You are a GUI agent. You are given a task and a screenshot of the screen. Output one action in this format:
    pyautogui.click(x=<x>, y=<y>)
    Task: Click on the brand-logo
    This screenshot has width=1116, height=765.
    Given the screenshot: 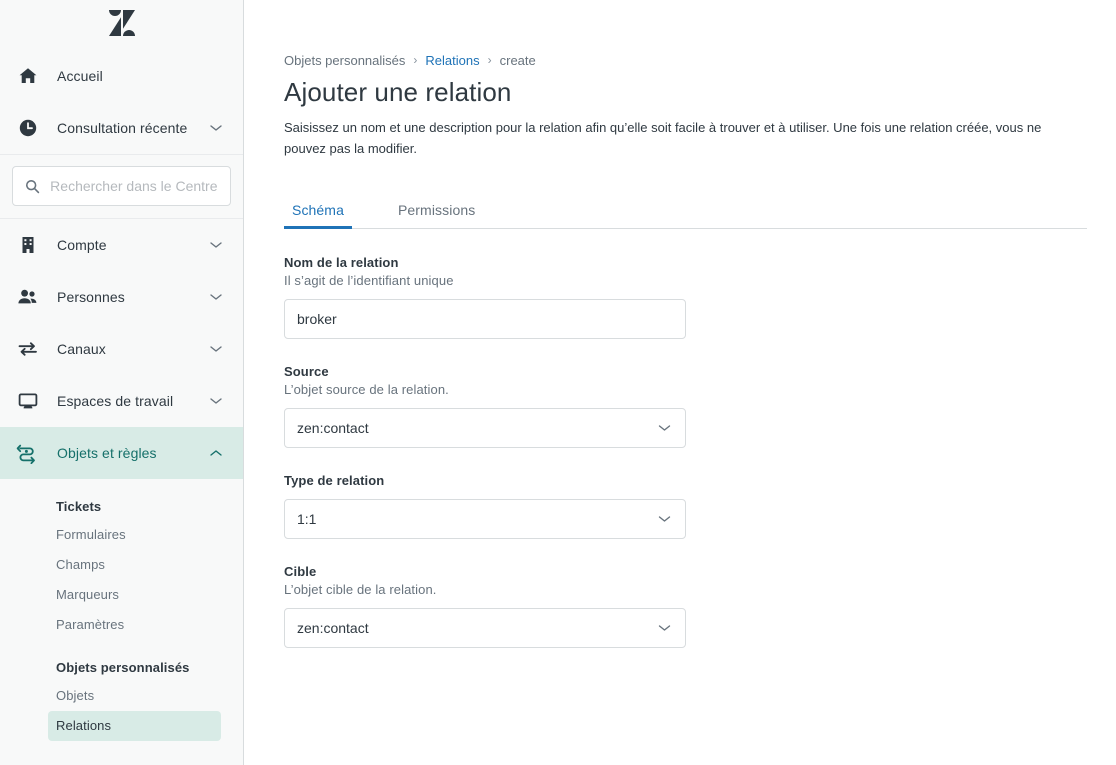 What is the action you would take?
    pyautogui.click(x=121, y=23)
    